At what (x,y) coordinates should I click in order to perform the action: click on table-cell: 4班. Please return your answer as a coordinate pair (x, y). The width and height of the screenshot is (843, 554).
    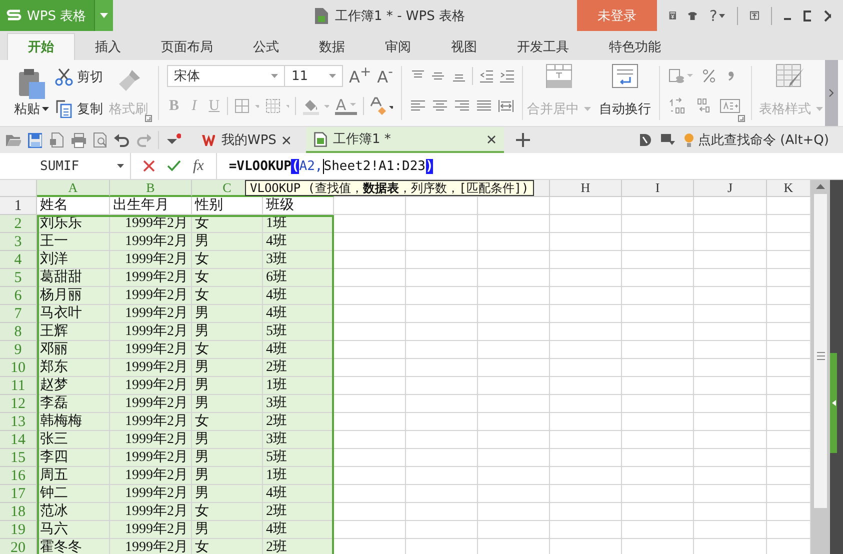
    Looking at the image, I should click on (298, 314).